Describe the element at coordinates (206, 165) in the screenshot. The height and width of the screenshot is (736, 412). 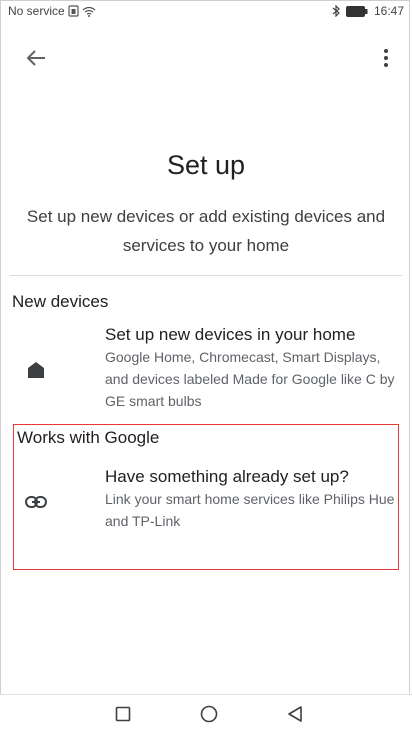
I see `page-title: Set up` at that location.